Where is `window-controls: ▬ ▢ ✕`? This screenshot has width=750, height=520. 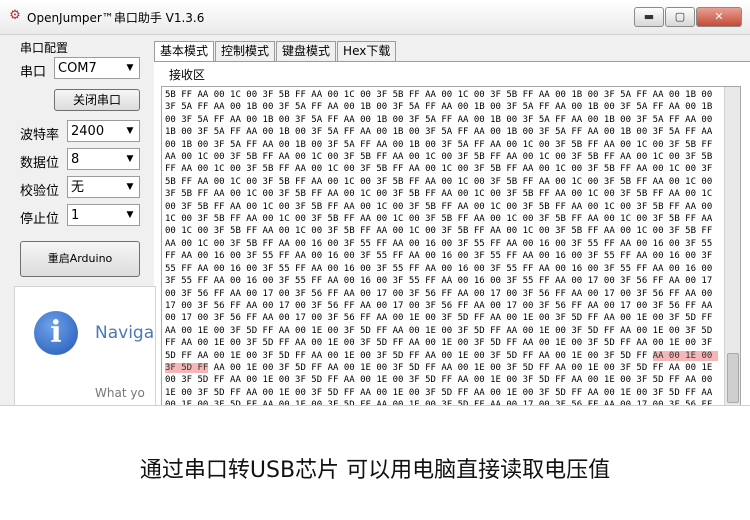
window-controls: ▬ ▢ ✕ is located at coordinates (687, 17).